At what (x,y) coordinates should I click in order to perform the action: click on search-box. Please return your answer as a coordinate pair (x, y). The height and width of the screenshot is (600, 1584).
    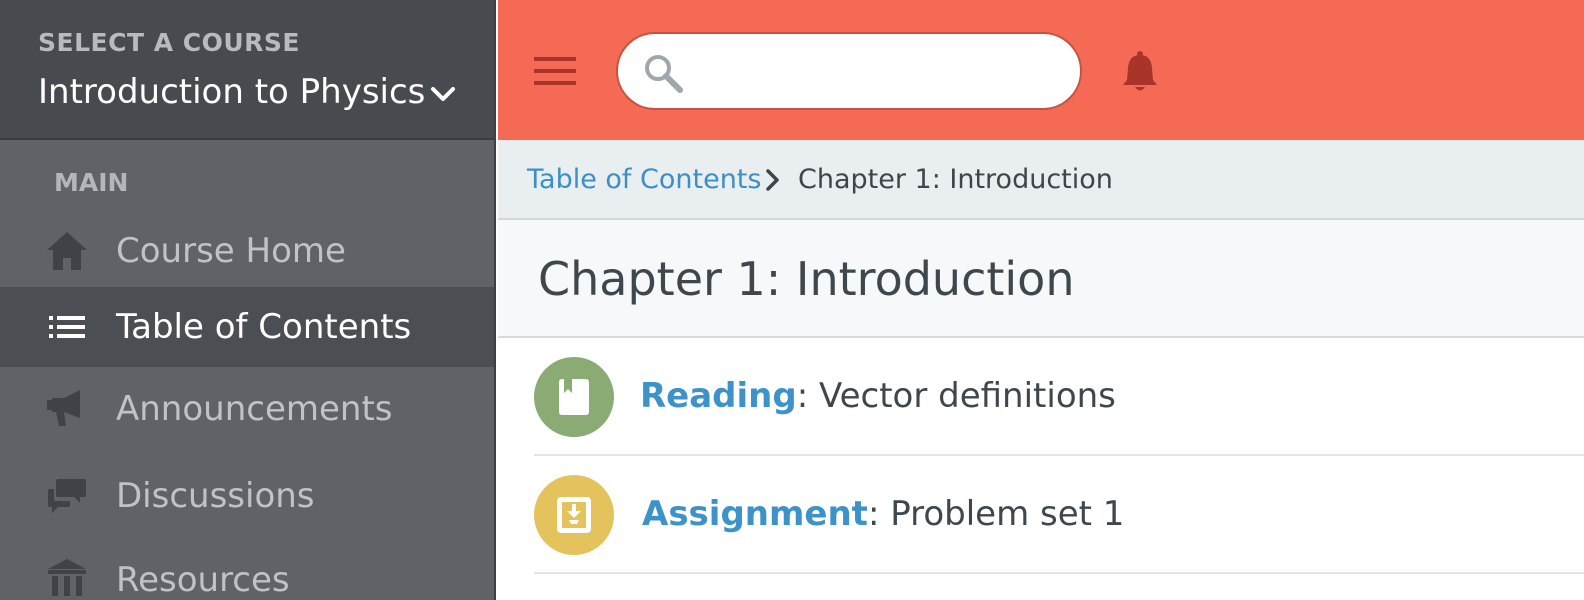
    Looking at the image, I should click on (849, 71).